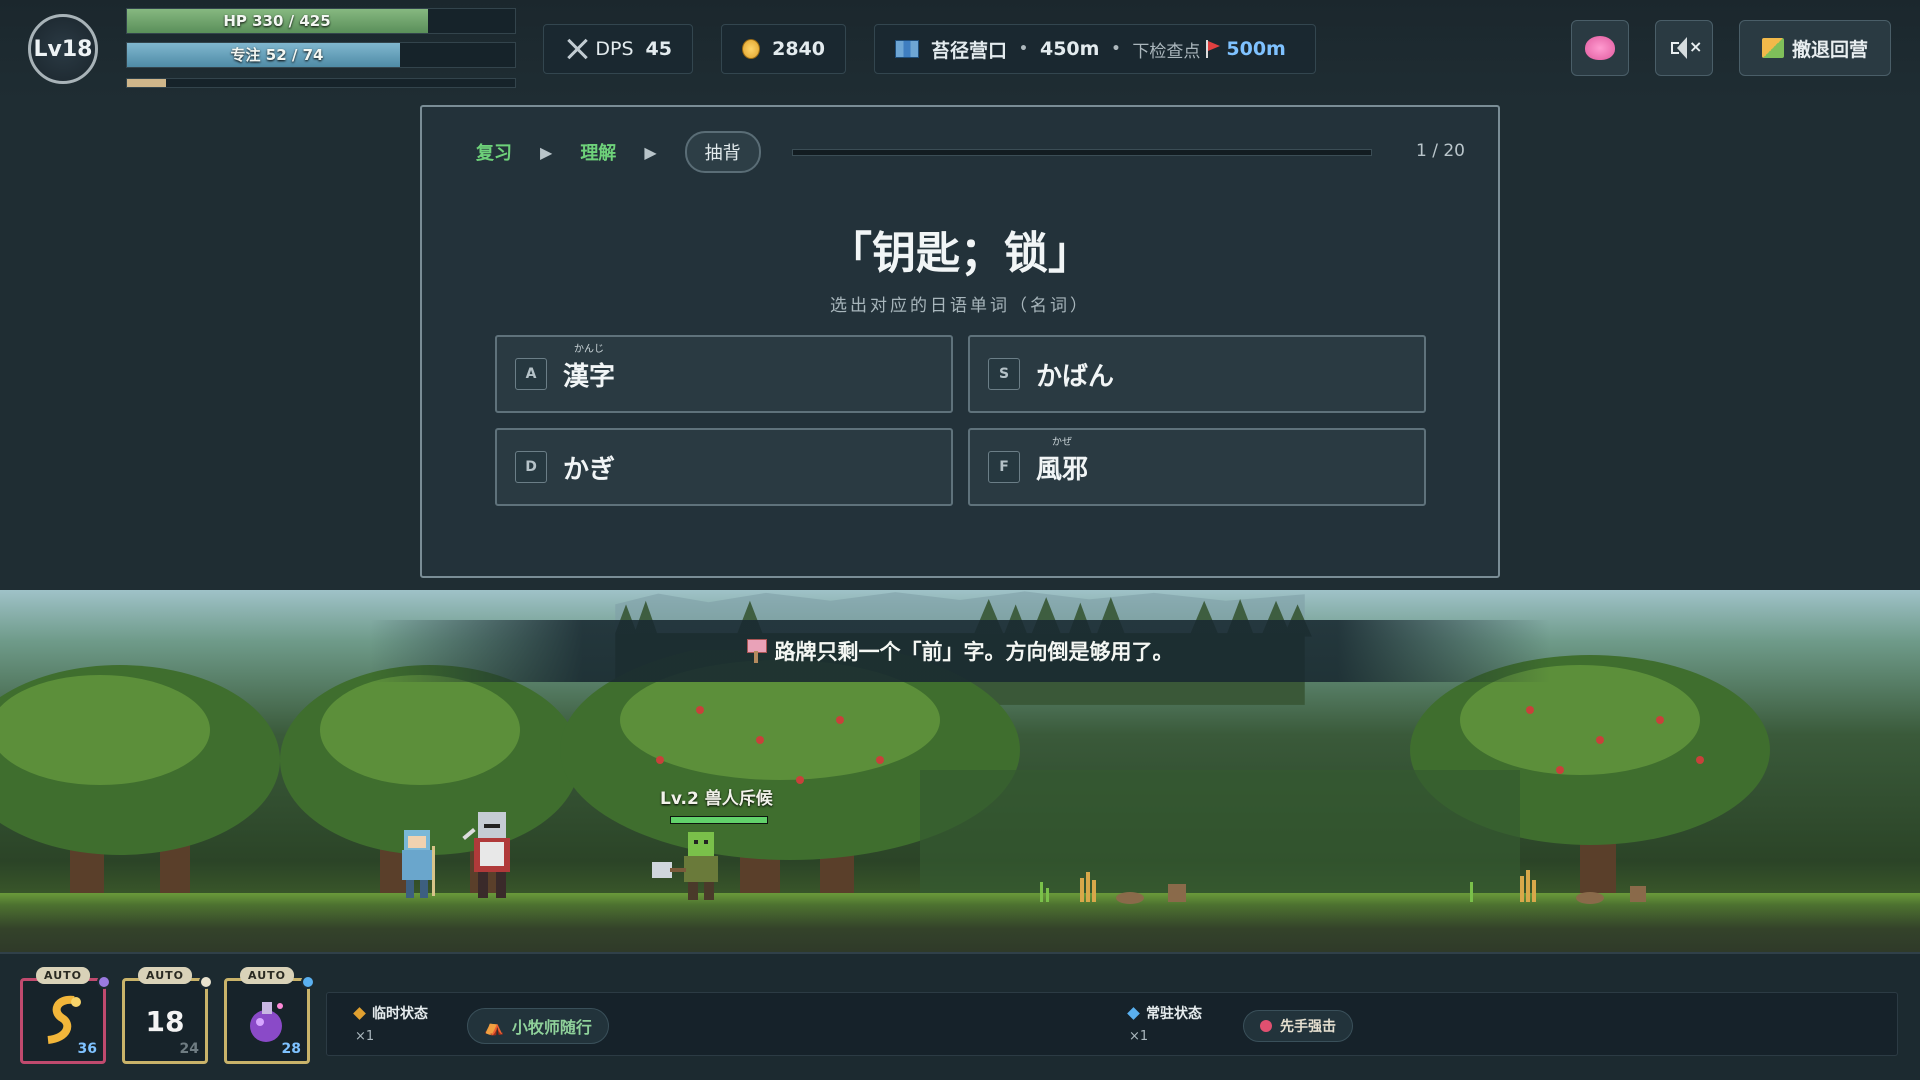 The image size is (1920, 1080). I want to click on brain-icon, so click(1600, 48).